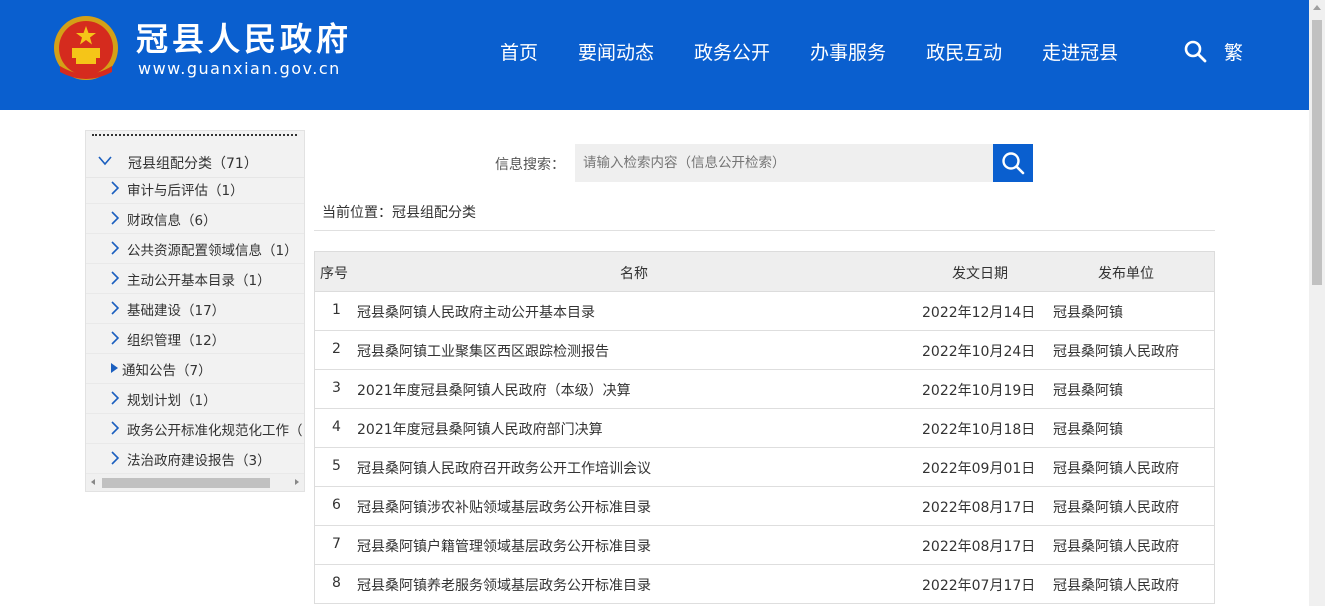 This screenshot has height=606, width=1325. What do you see at coordinates (93, 482) in the screenshot?
I see `scroll-left-icon` at bounding box center [93, 482].